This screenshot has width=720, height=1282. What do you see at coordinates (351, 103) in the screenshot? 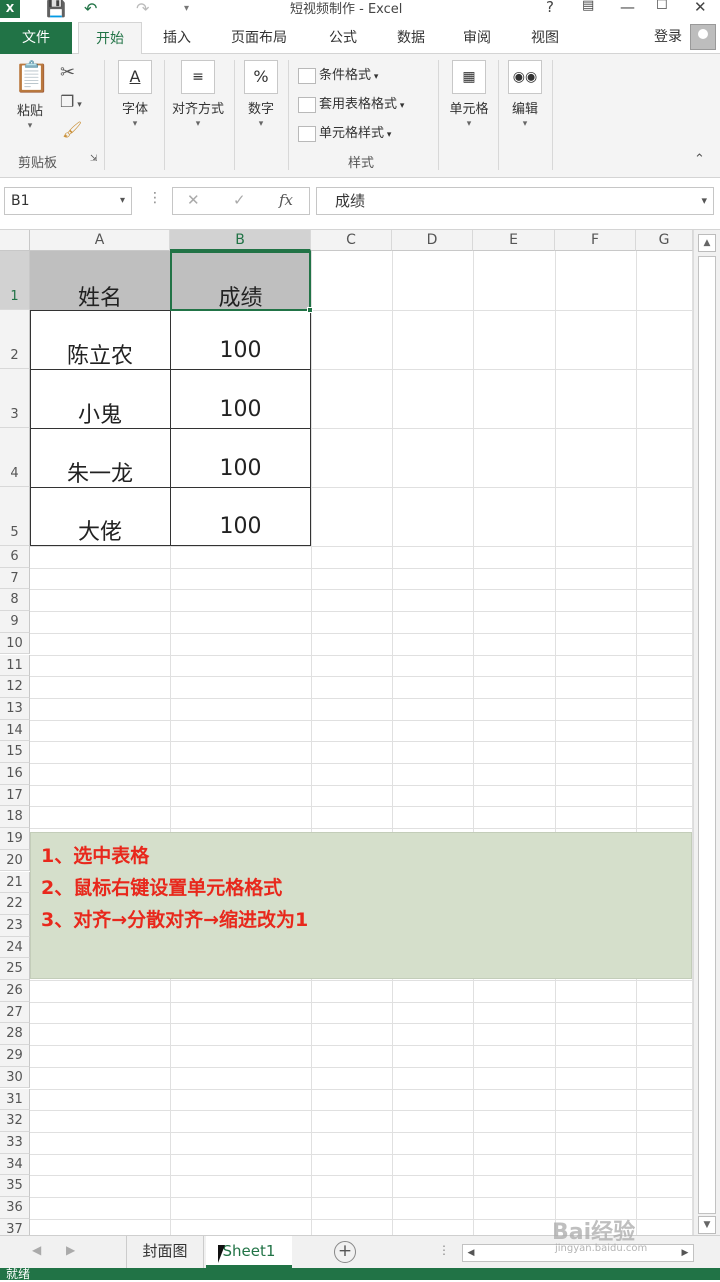
I see `table-format-button: 套用表格格式 ▾` at bounding box center [351, 103].